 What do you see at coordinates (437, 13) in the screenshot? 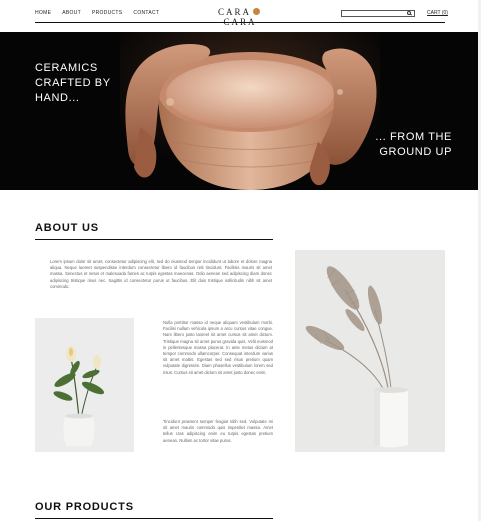
I see `cart-link: CART (0)` at bounding box center [437, 13].